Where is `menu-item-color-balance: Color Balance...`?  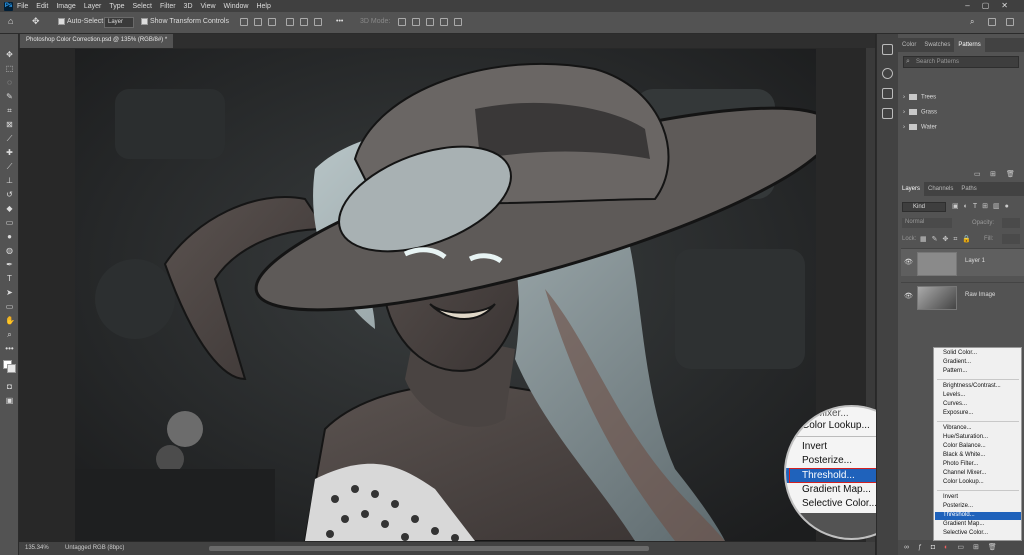
menu-item-color-balance: Color Balance... is located at coordinates (964, 446).